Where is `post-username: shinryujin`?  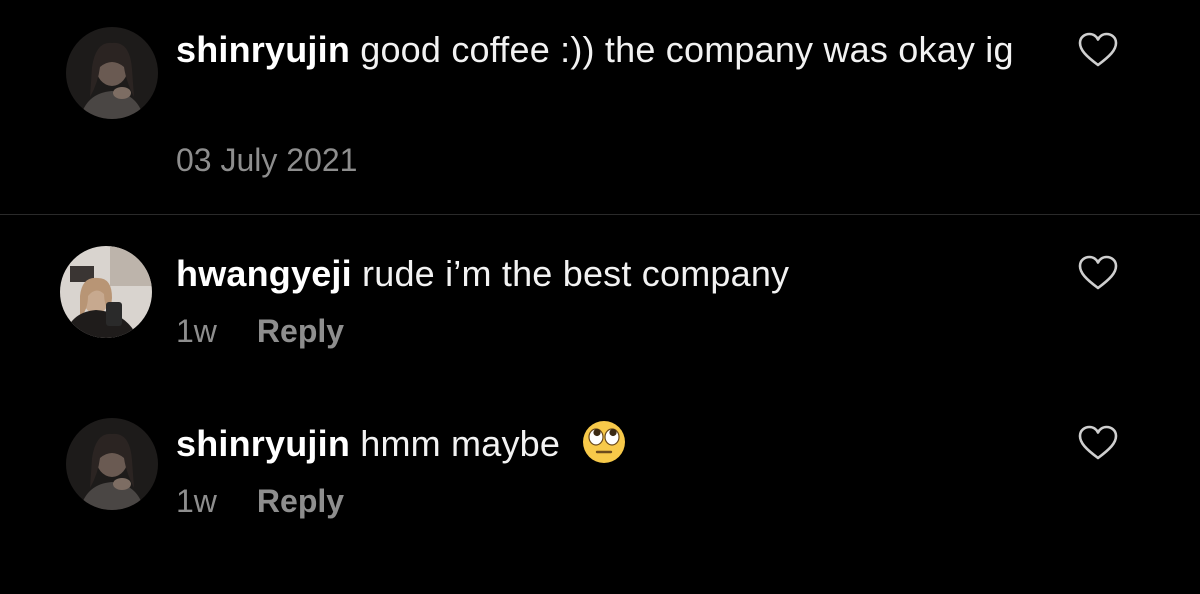 post-username: shinryujin is located at coordinates (263, 49).